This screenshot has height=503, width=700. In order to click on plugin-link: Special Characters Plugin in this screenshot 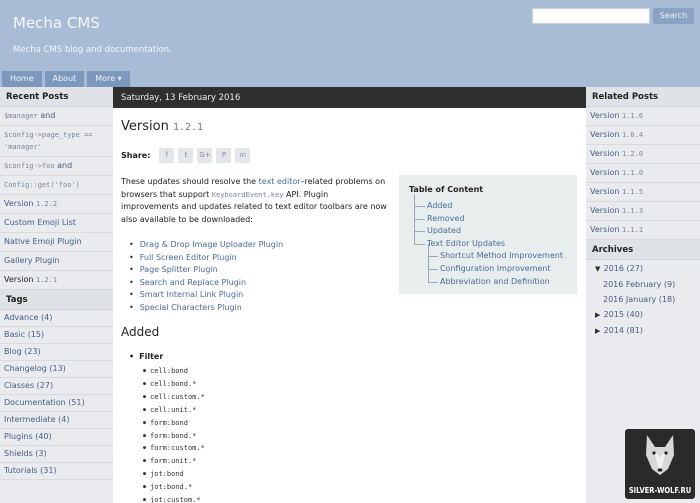, I will do `click(206, 308)`.